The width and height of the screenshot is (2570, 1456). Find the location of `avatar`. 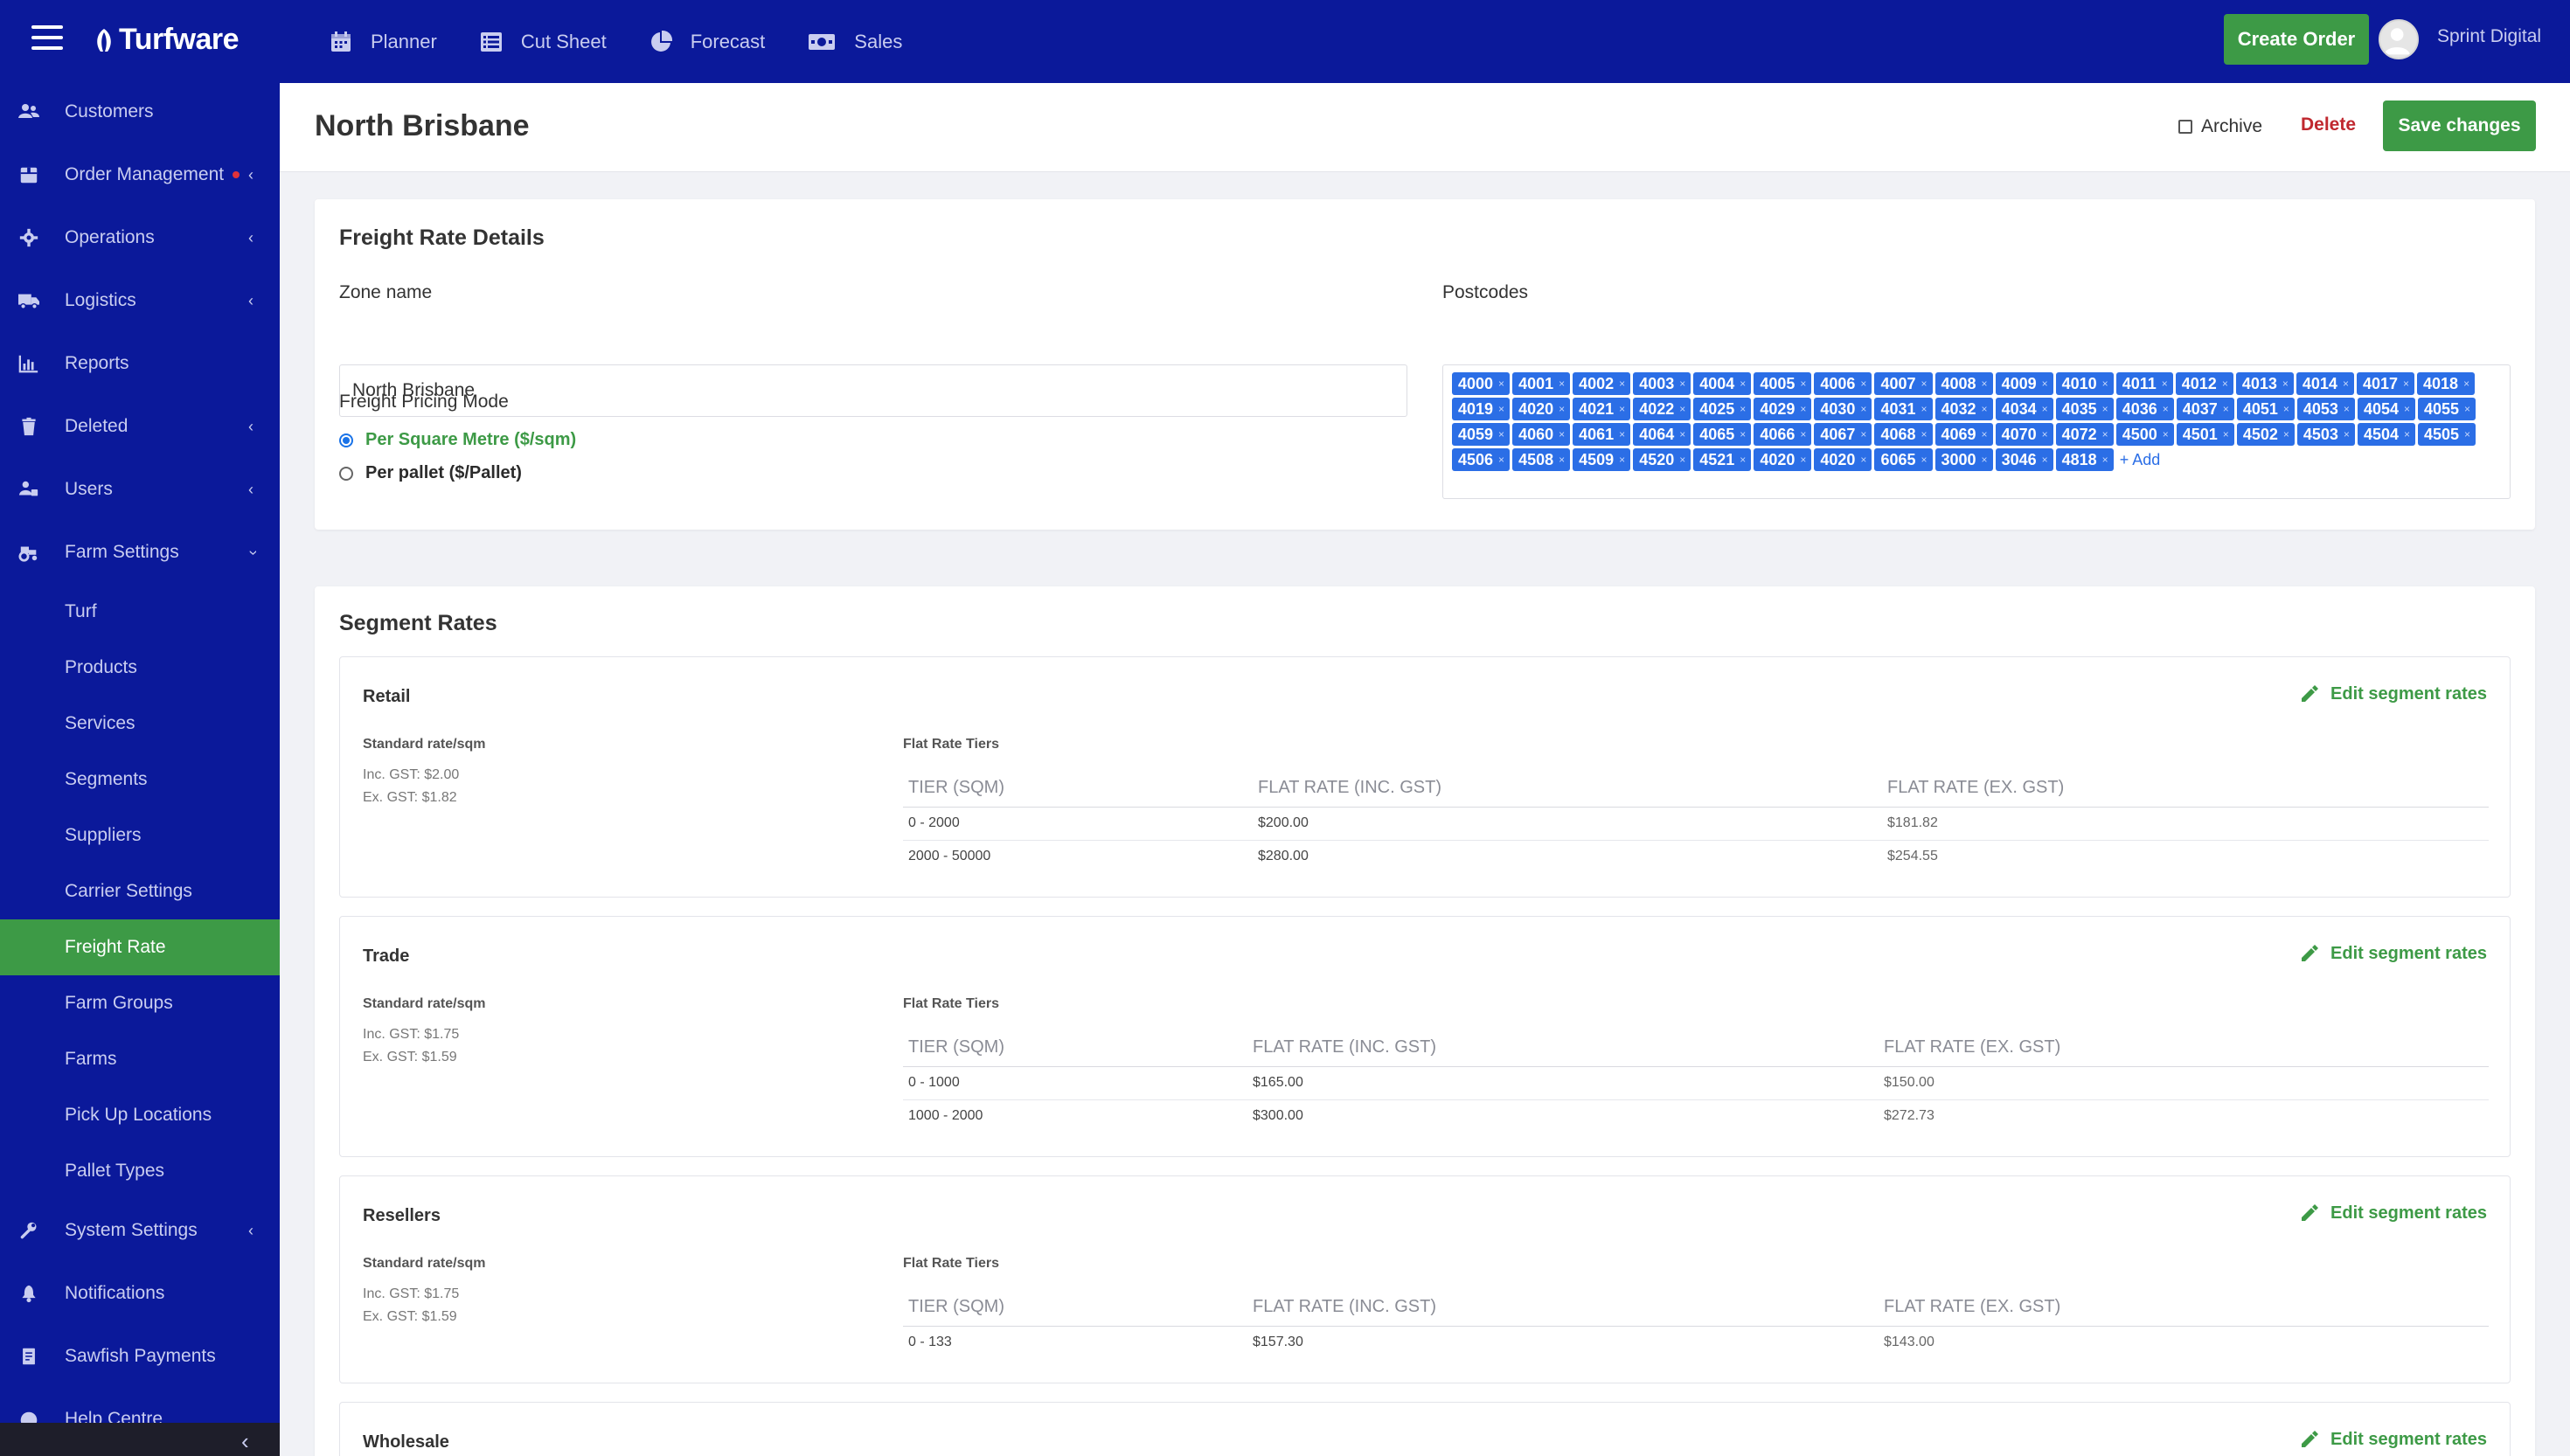

avatar is located at coordinates (2399, 39).